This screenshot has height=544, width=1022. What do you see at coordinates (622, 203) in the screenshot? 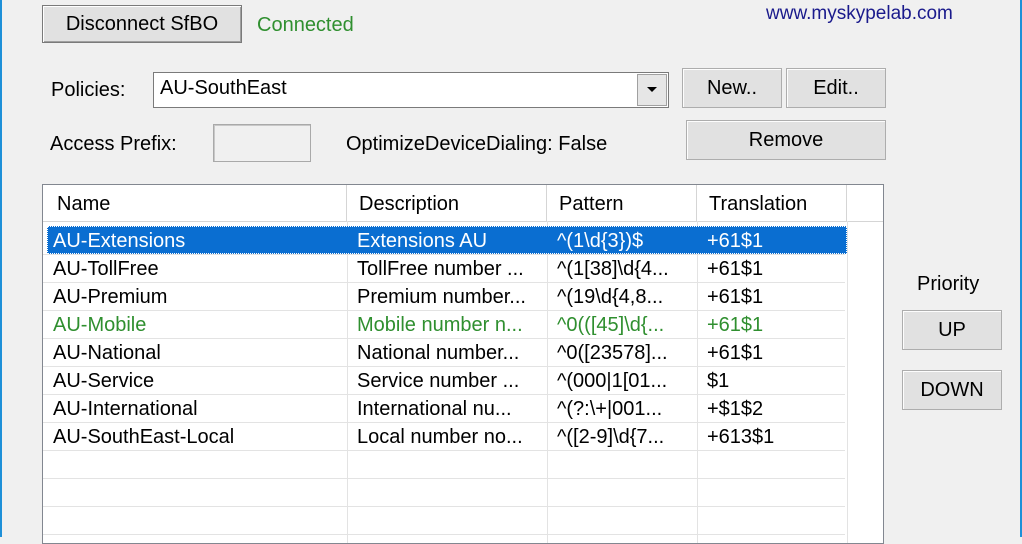
I see `column-header-pattern: Pattern` at bounding box center [622, 203].